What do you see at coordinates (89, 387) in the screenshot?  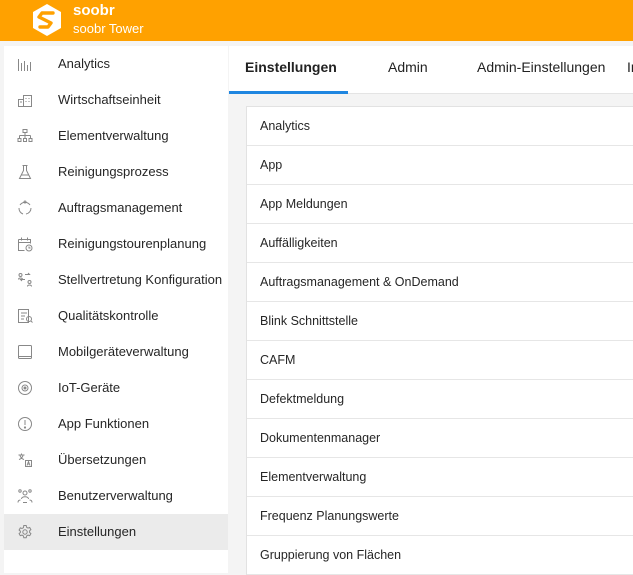 I see `sidebar-item-label: IoT-Geräte` at bounding box center [89, 387].